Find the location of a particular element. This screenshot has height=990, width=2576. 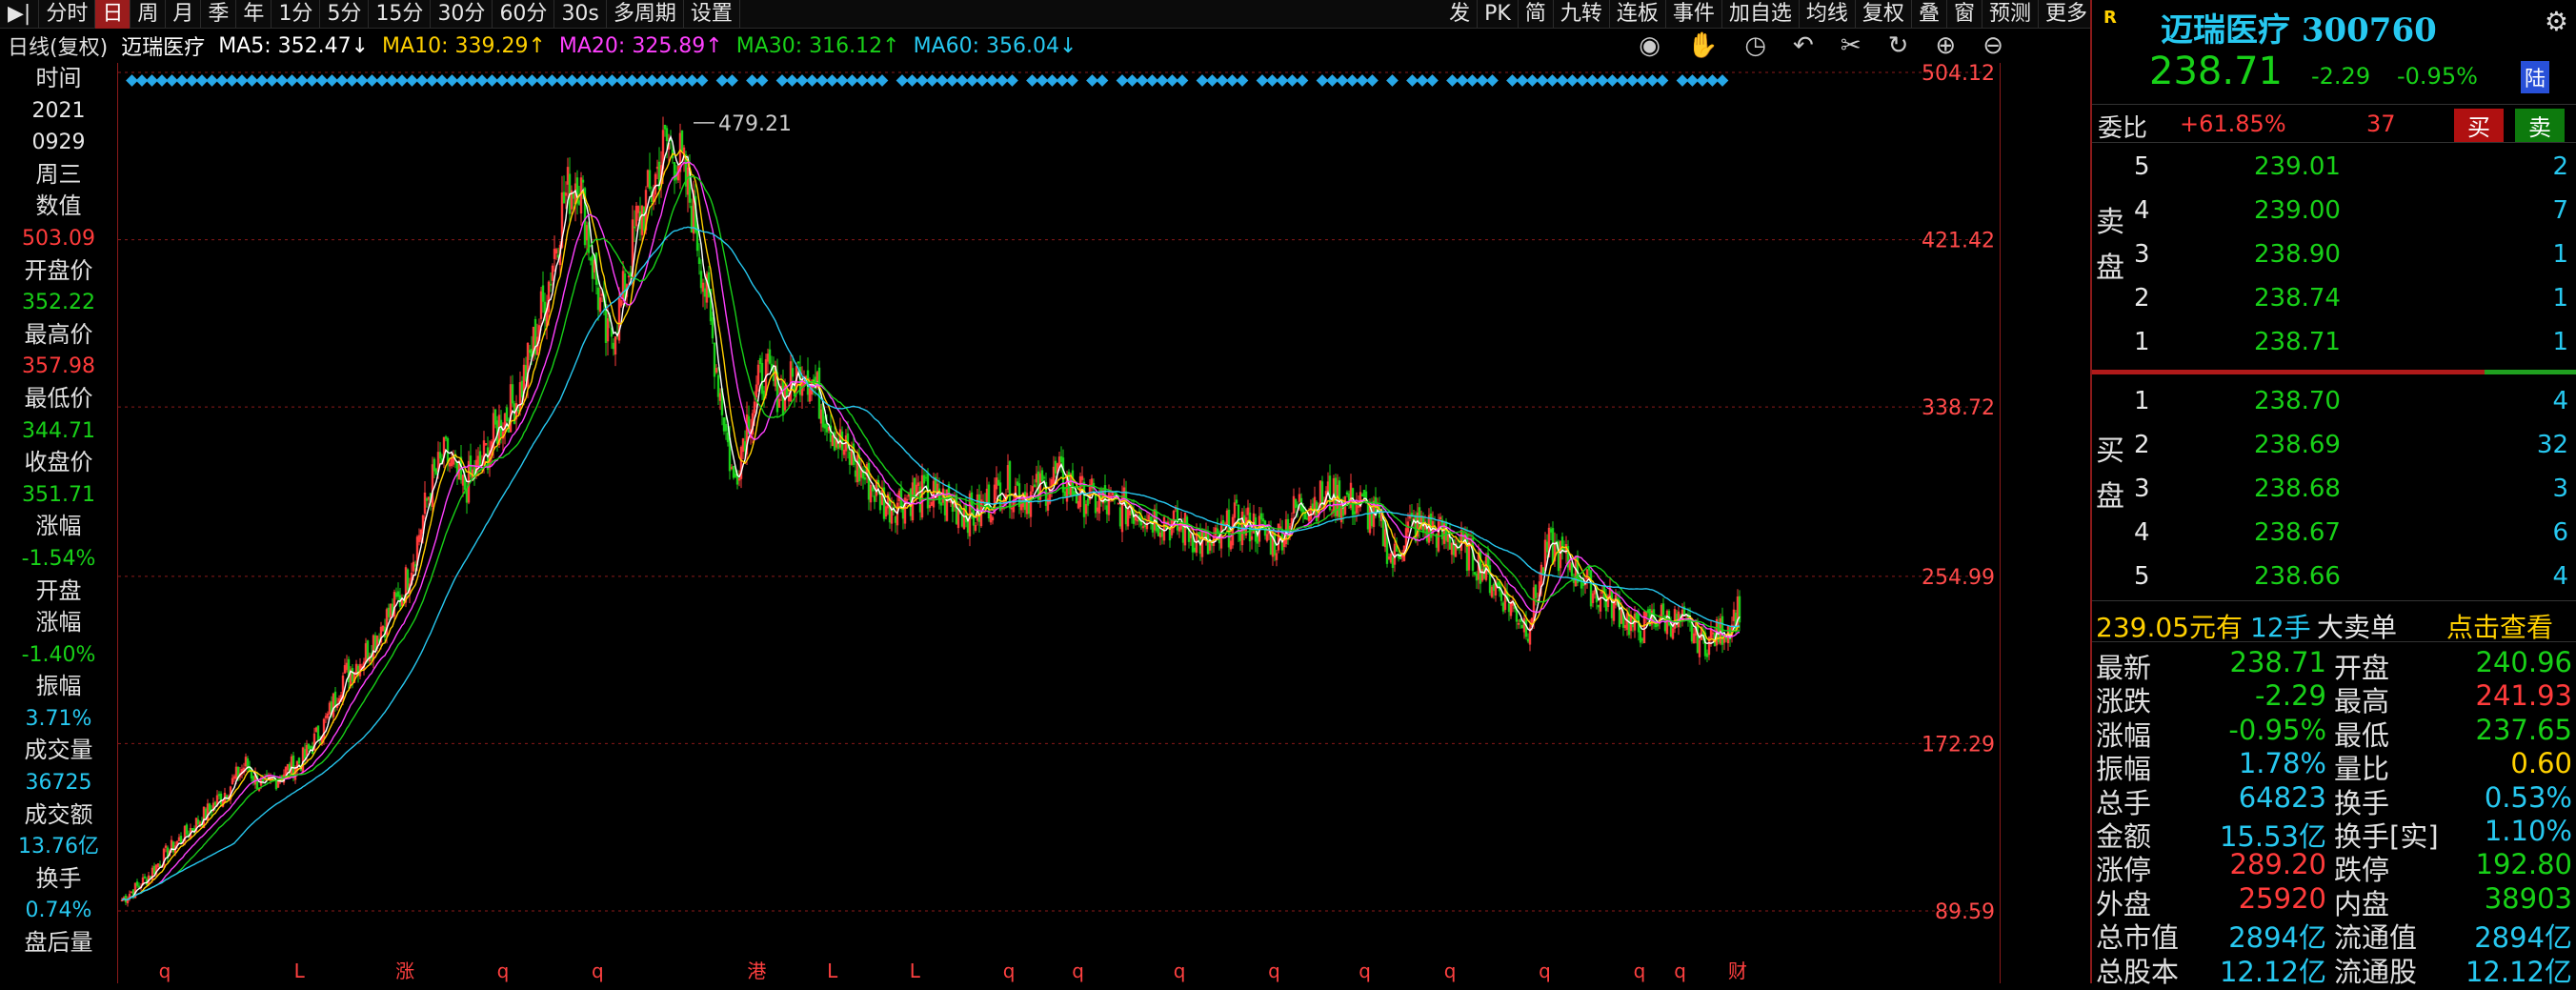

eye-icon: ◉ is located at coordinates (1650, 45).